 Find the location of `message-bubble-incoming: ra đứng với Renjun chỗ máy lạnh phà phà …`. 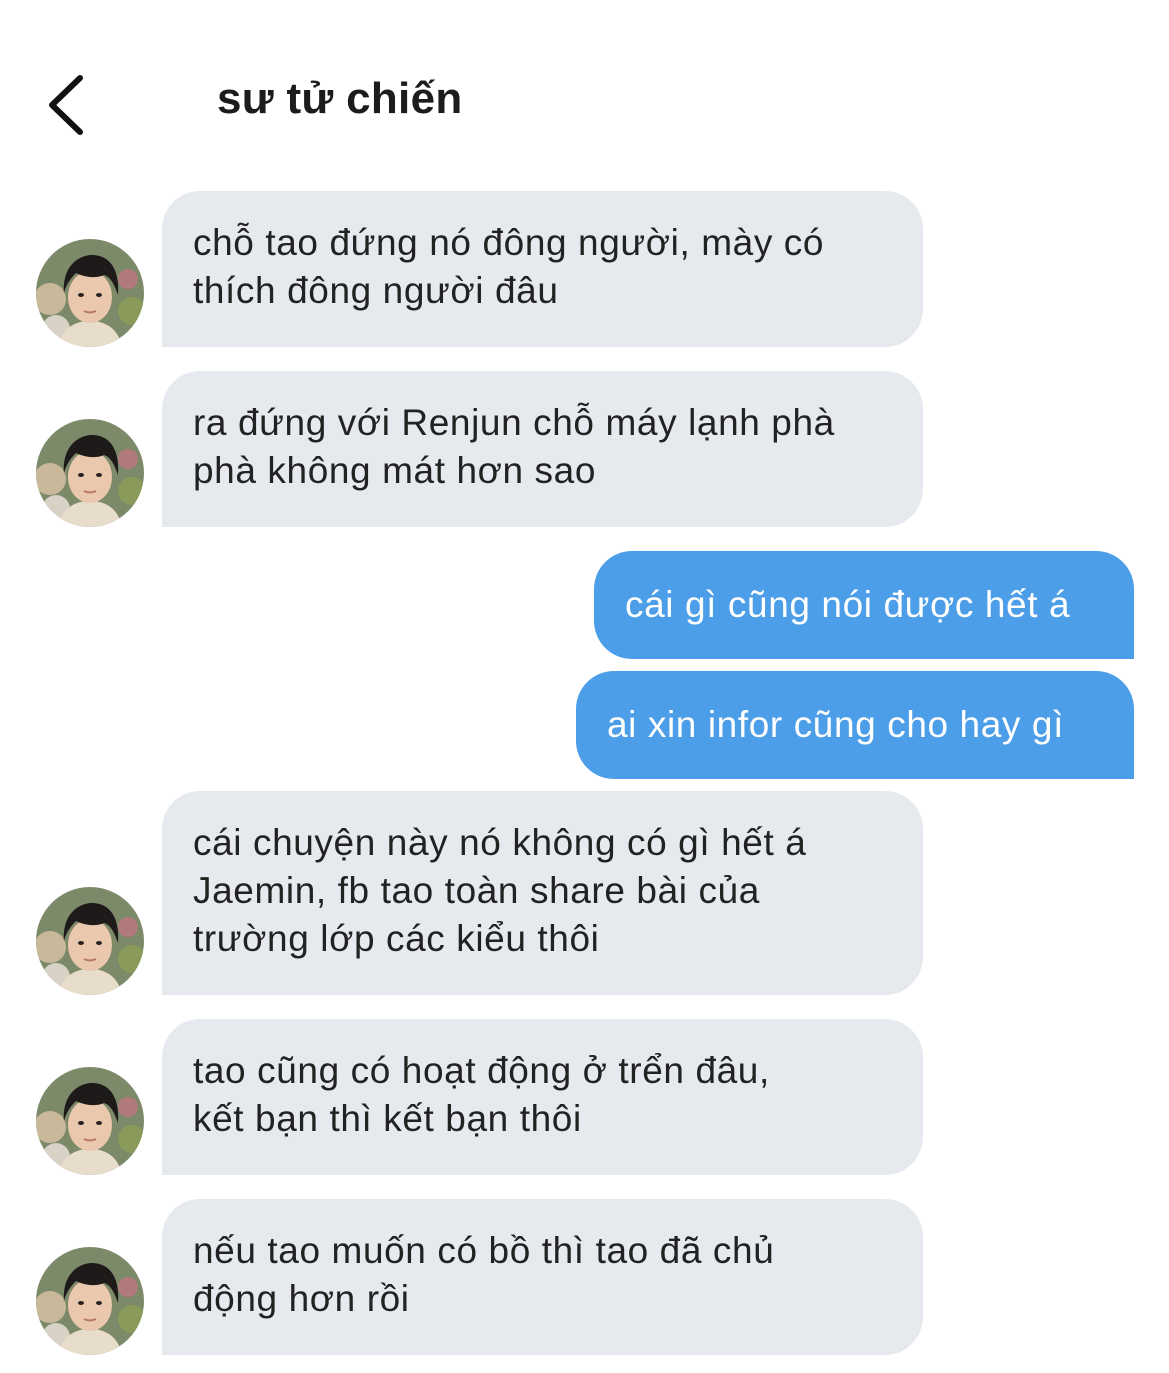

message-bubble-incoming: ra đứng với Renjun chỗ máy lạnh phà phà … is located at coordinates (542, 449).